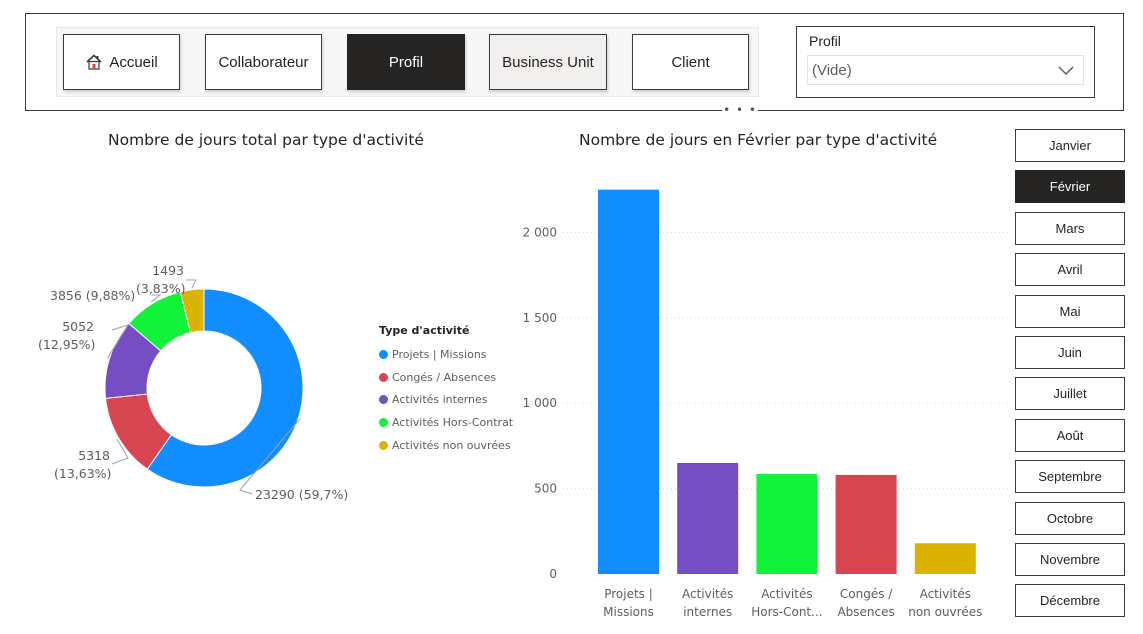  I want to click on legend-title: Type d'activité, so click(424, 330).